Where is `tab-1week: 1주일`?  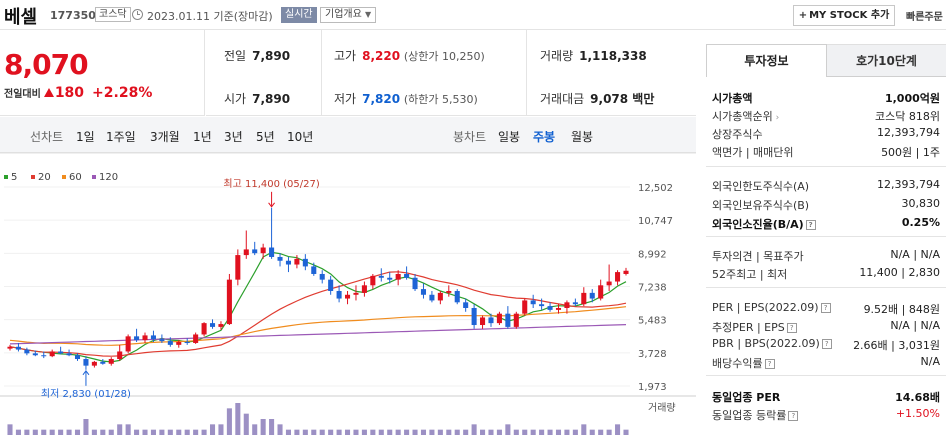 tab-1week: 1주일 is located at coordinates (121, 136).